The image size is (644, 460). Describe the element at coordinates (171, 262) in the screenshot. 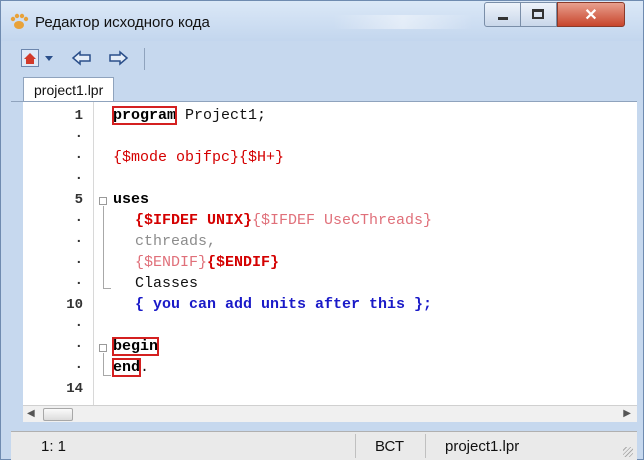

I see `directive-endif-inactive: {$ENDIF}` at that location.